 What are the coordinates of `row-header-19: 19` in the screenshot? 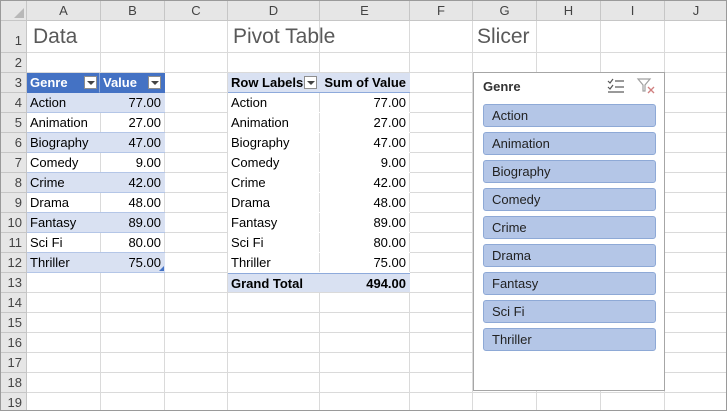 It's located at (14, 401).